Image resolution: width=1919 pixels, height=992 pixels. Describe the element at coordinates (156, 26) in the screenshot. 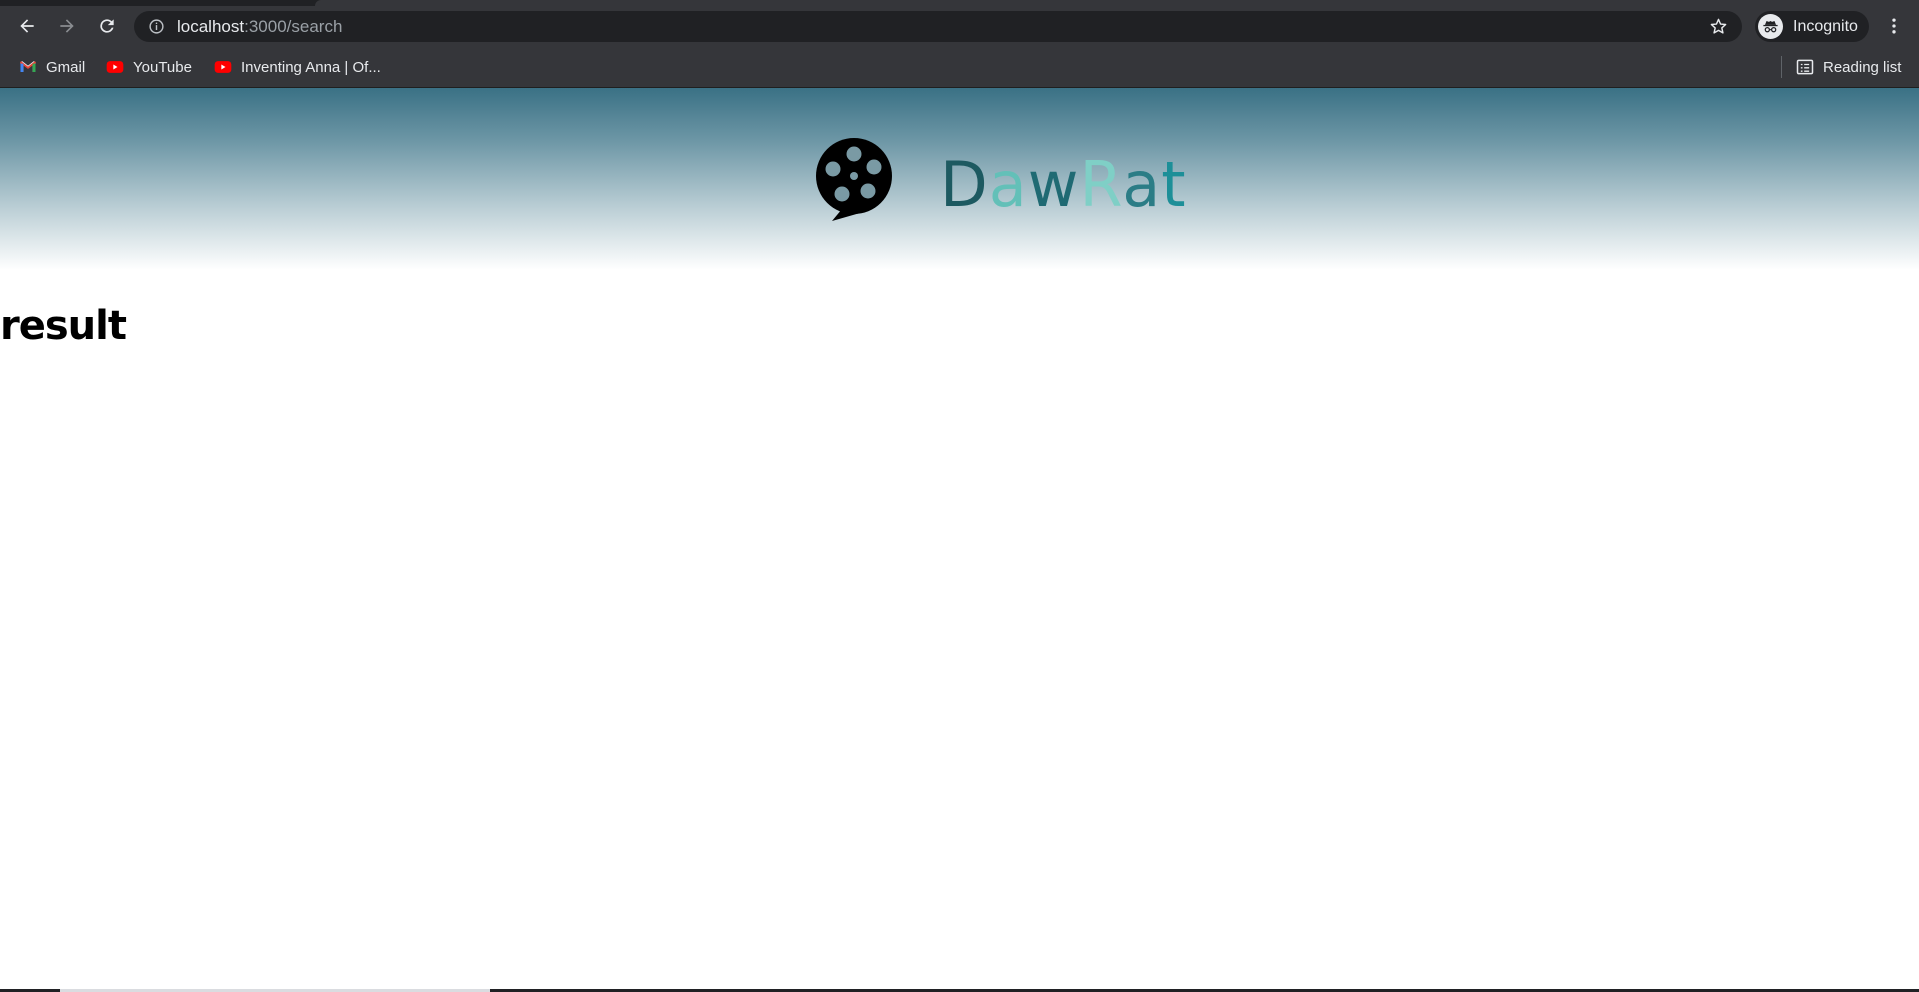

I see `site-info-icon` at that location.